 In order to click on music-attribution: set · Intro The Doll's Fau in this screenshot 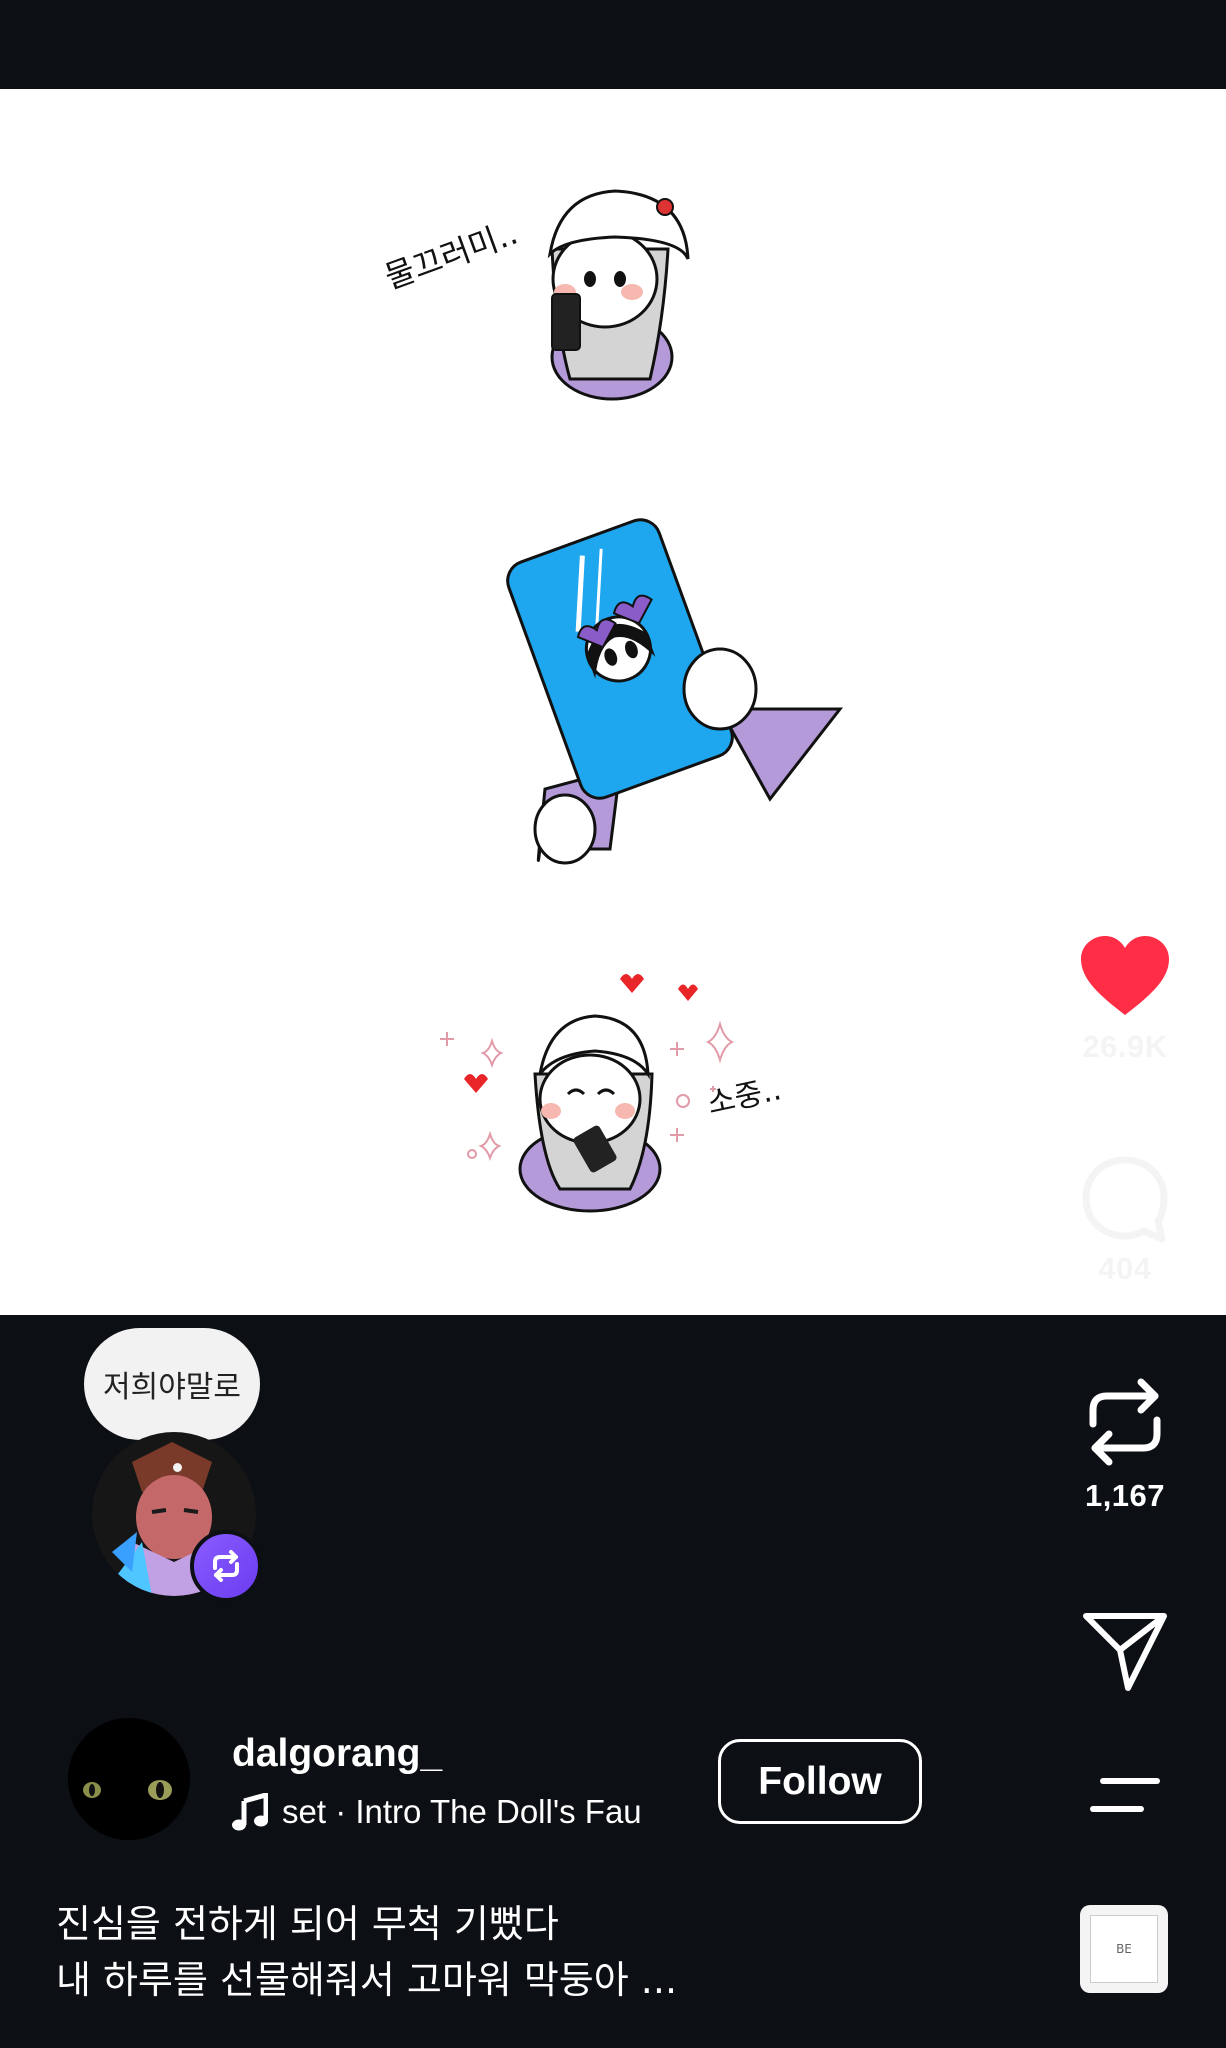, I will do `click(483, 1812)`.